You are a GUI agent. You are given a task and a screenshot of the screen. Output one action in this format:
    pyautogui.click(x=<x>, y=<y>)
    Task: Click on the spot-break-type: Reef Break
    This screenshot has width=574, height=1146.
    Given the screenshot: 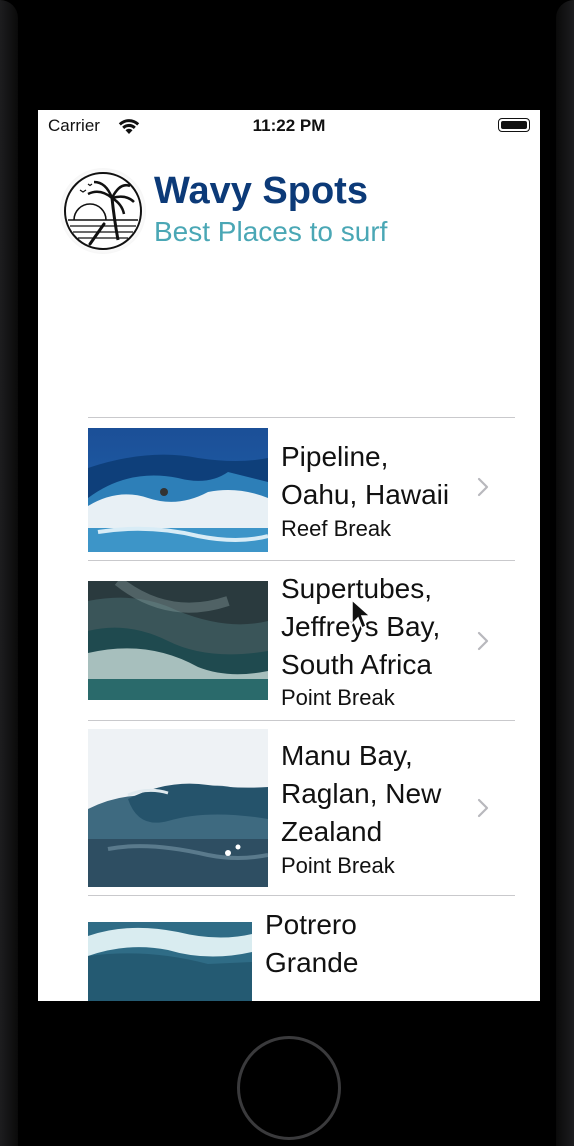 What is the action you would take?
    pyautogui.click(x=336, y=528)
    